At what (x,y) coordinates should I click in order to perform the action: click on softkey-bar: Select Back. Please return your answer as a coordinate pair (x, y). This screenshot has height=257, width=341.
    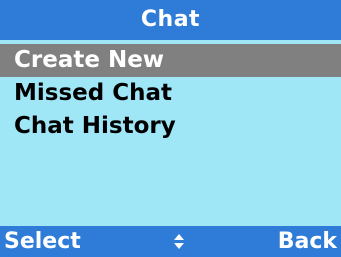
    Looking at the image, I should click on (170, 241).